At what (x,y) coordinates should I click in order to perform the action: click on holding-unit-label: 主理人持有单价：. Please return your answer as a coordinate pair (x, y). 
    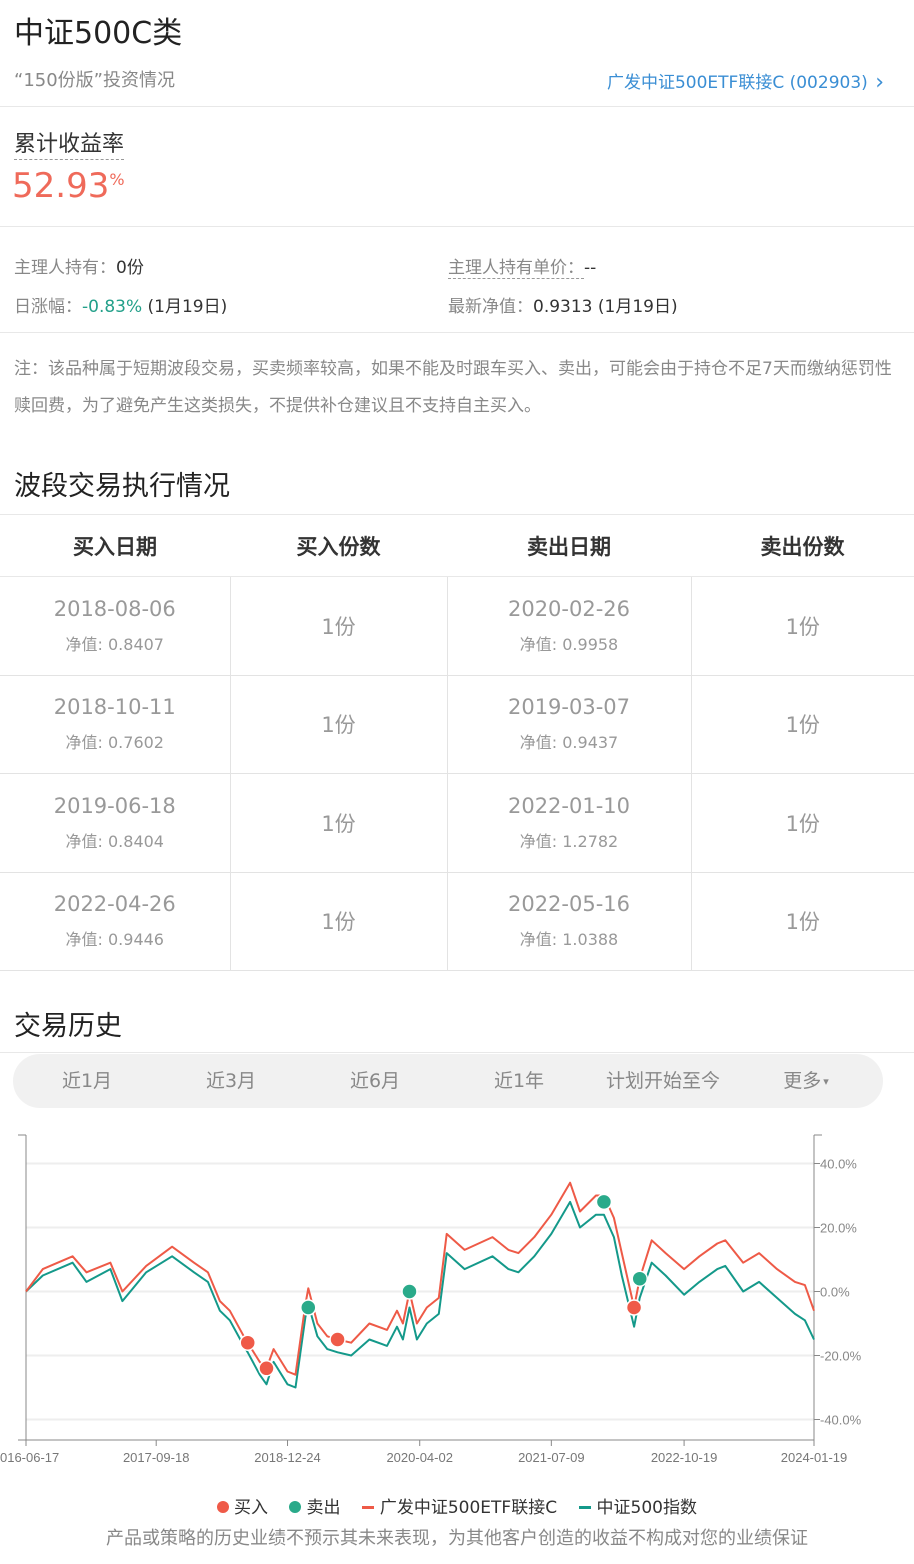
    Looking at the image, I should click on (516, 268).